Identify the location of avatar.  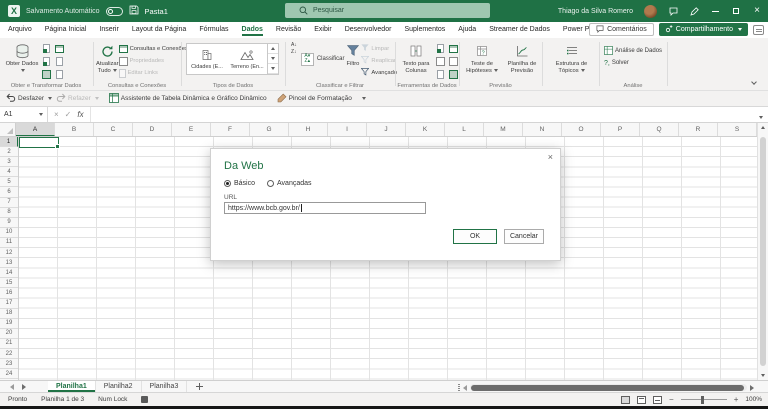
(650, 11).